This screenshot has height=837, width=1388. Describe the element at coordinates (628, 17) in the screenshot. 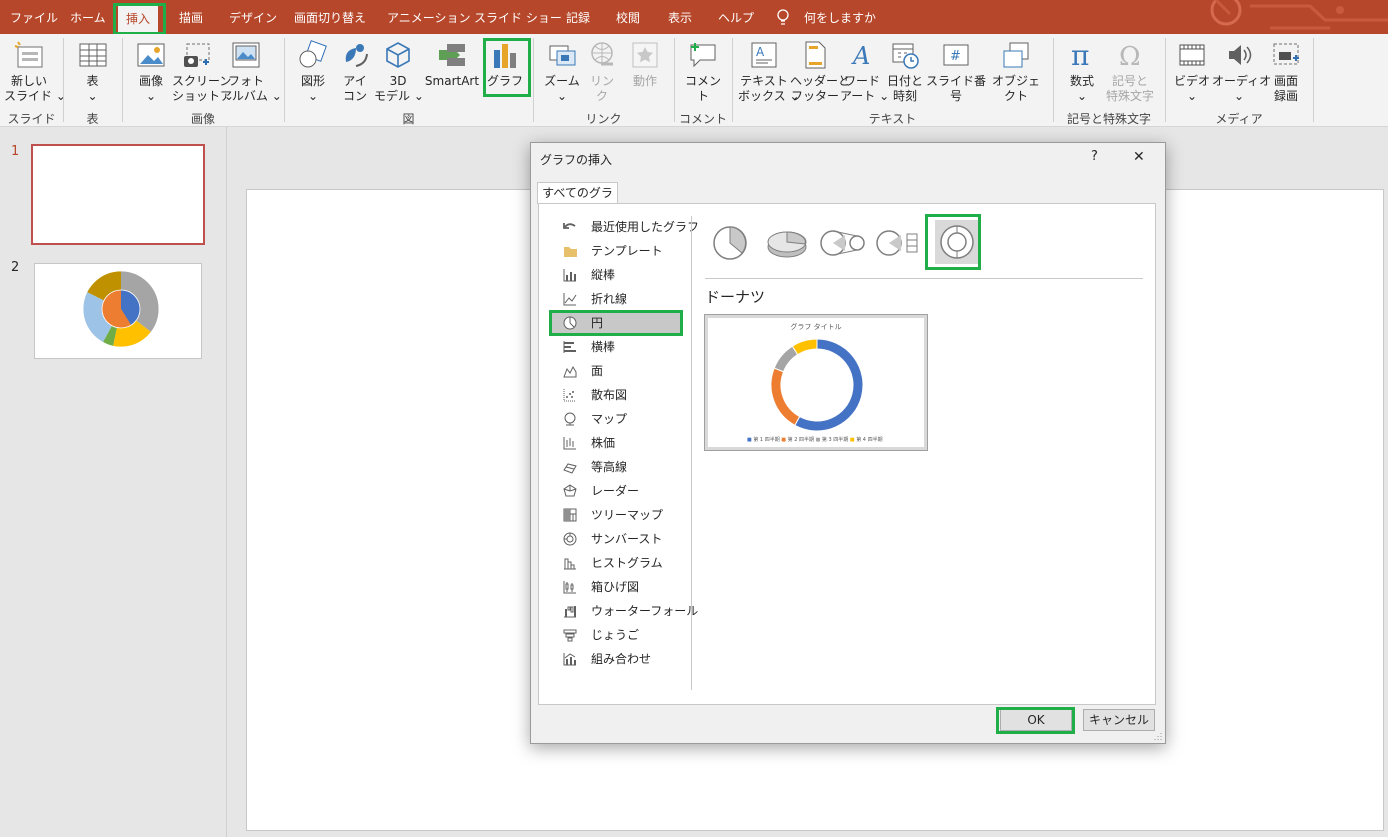

I see `menu-review: 校閲` at that location.